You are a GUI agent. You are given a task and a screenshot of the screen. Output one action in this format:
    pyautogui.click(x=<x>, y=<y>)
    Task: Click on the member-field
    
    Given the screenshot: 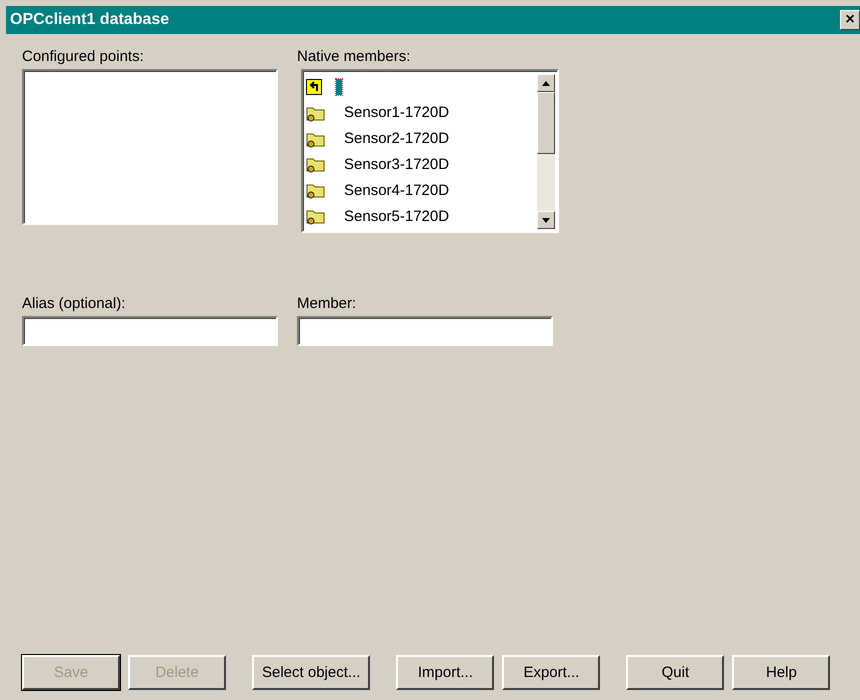 What is the action you would take?
    pyautogui.click(x=425, y=331)
    